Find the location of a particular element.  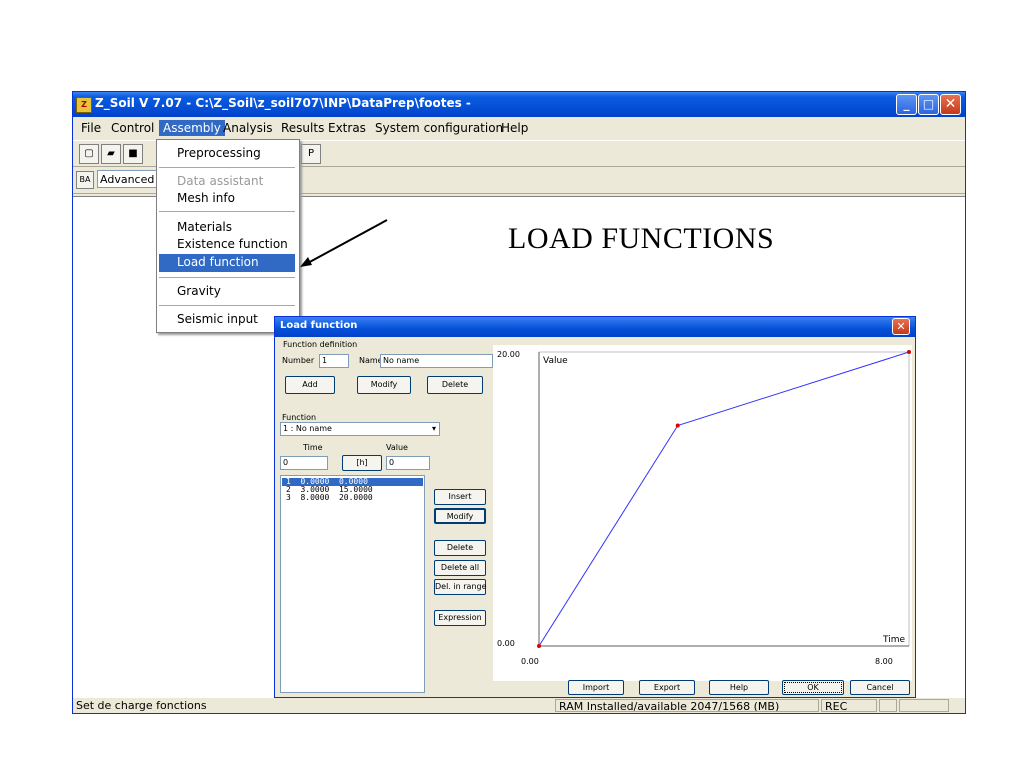

expression-button: Expression is located at coordinates (460, 618).